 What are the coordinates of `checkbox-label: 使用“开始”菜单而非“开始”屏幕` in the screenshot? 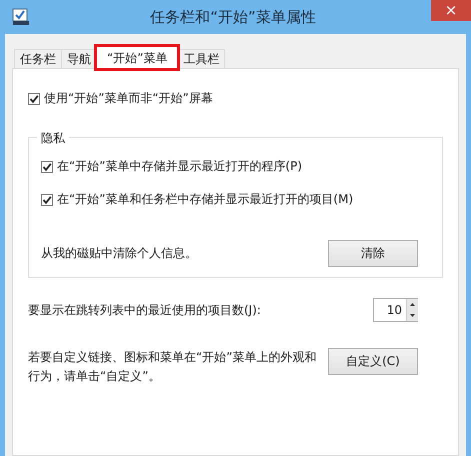 It's located at (128, 98).